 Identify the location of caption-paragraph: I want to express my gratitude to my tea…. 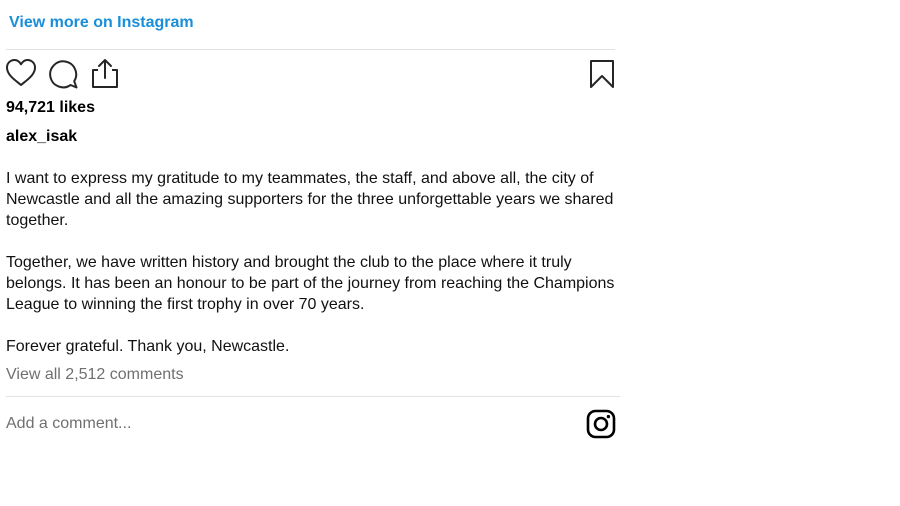
(310, 199).